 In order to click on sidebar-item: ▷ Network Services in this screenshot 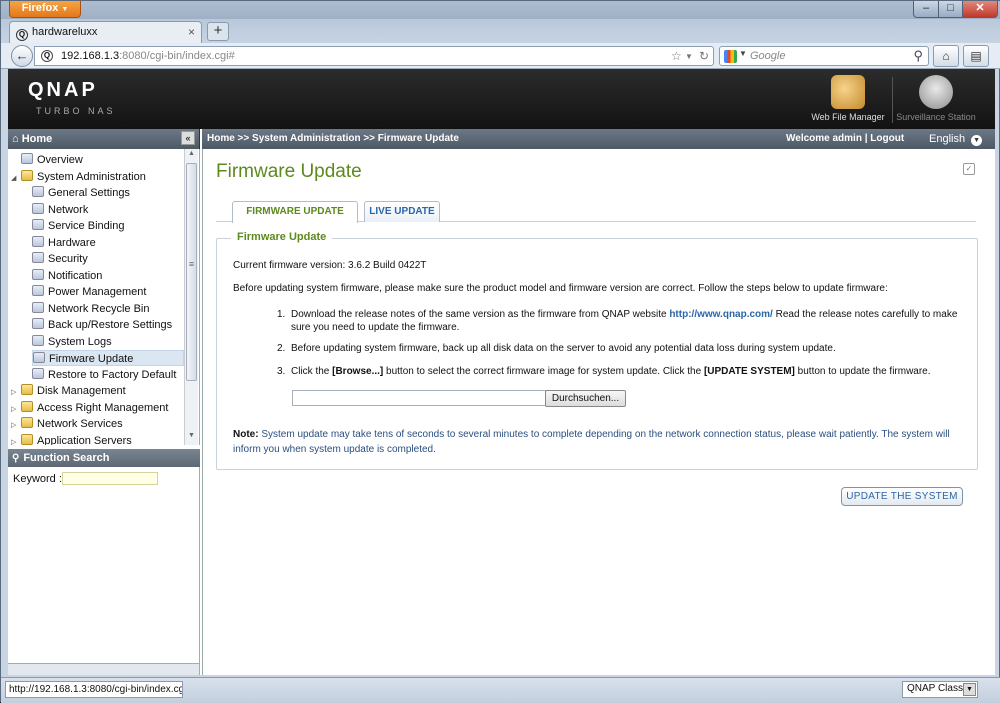, I will do `click(67, 424)`.